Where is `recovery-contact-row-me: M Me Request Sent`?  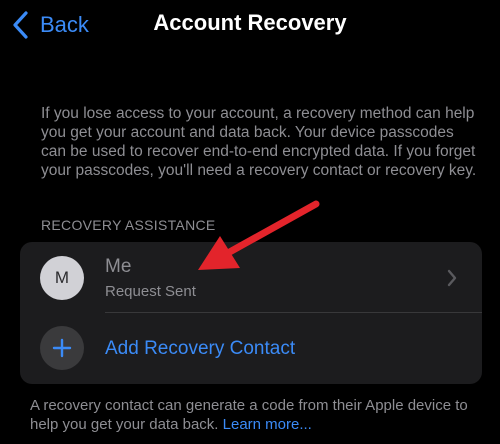
recovery-contact-row-me: M Me Request Sent is located at coordinates (251, 277).